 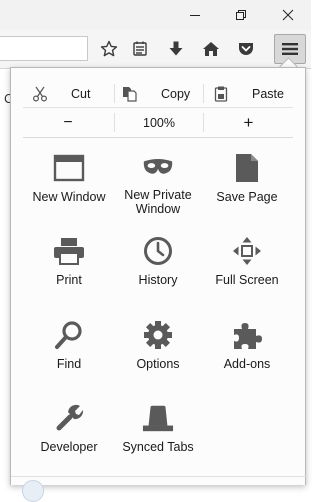 What do you see at coordinates (68, 123) in the screenshot?
I see `zoom-out-button: −` at bounding box center [68, 123].